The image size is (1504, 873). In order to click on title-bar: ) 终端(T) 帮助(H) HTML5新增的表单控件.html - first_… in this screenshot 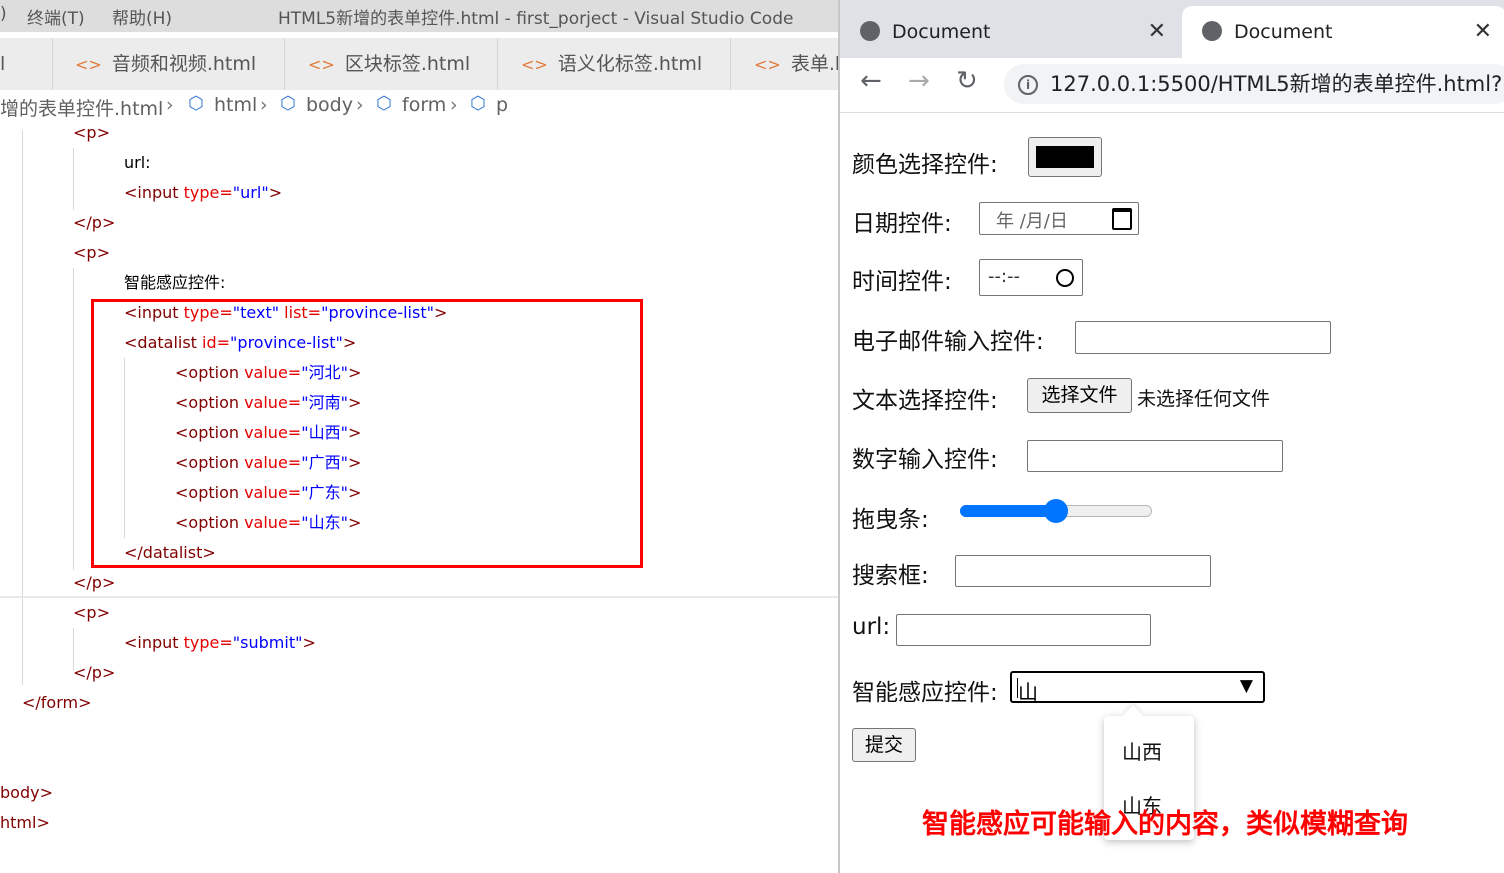, I will do `click(419, 16)`.